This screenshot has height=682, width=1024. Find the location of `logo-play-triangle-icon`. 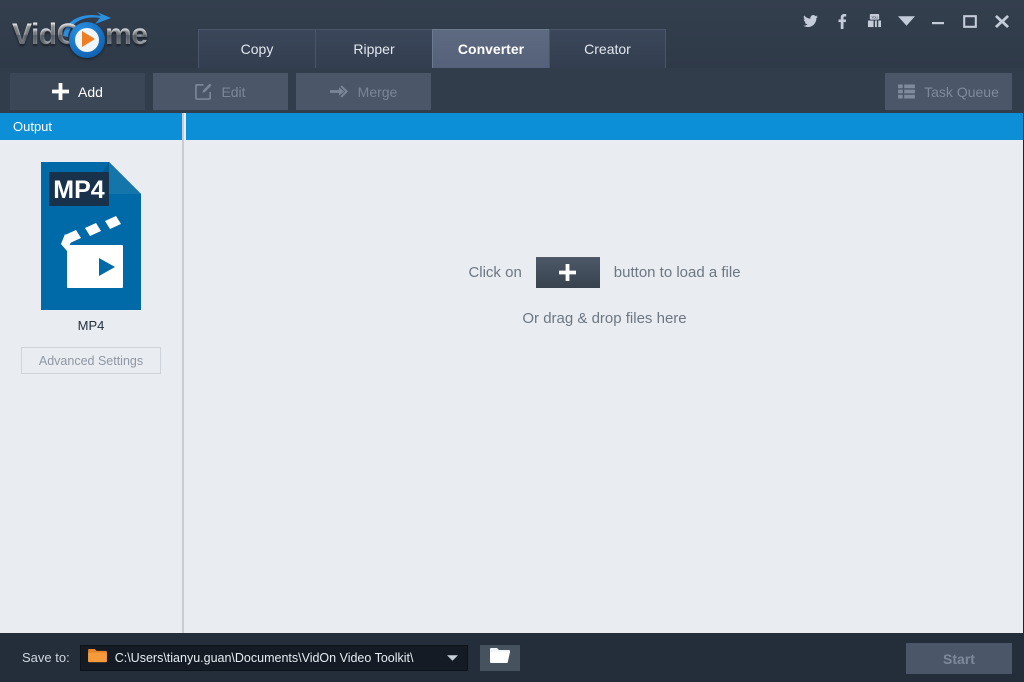

logo-play-triangle-icon is located at coordinates (88, 39).